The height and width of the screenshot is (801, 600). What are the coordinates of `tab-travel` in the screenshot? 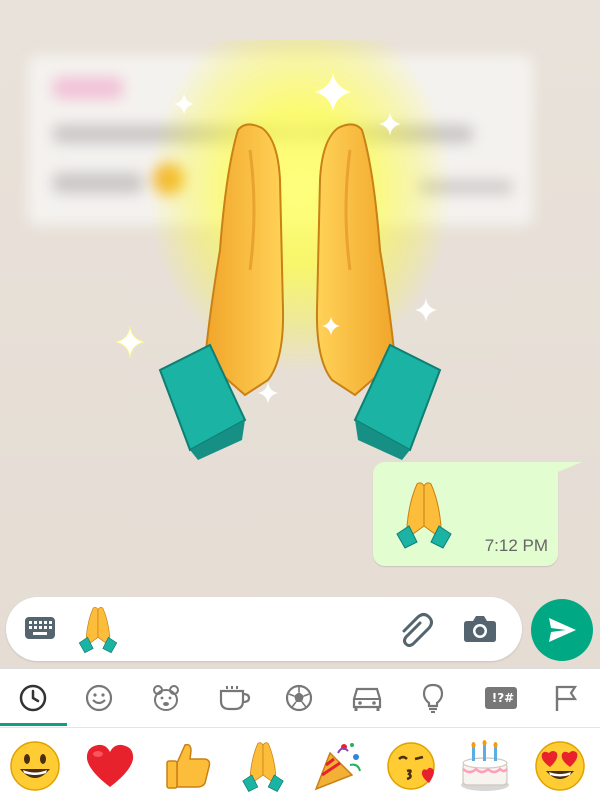 It's located at (366, 698).